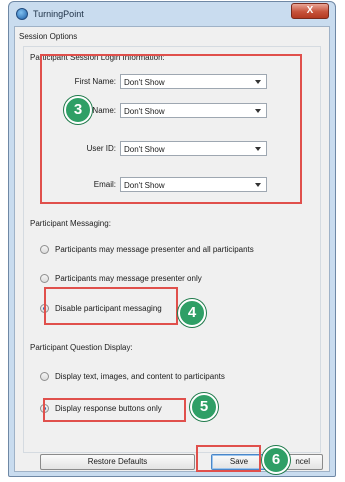  I want to click on callout-badge-3: 3, so click(78, 110).